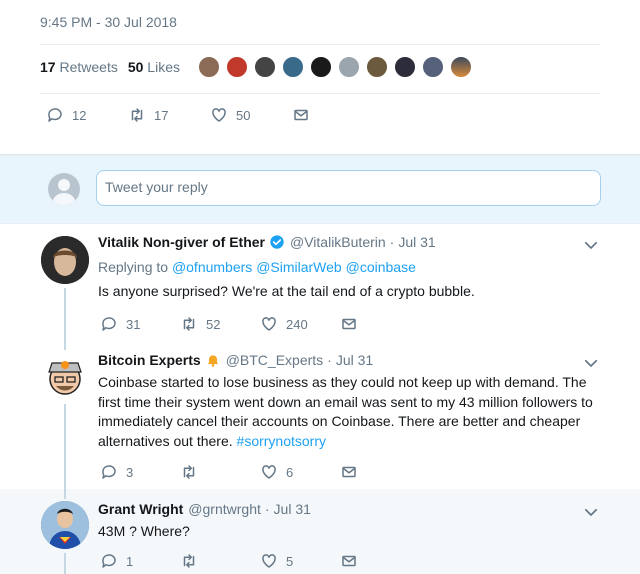  I want to click on retweet-count: 17, so click(161, 115).